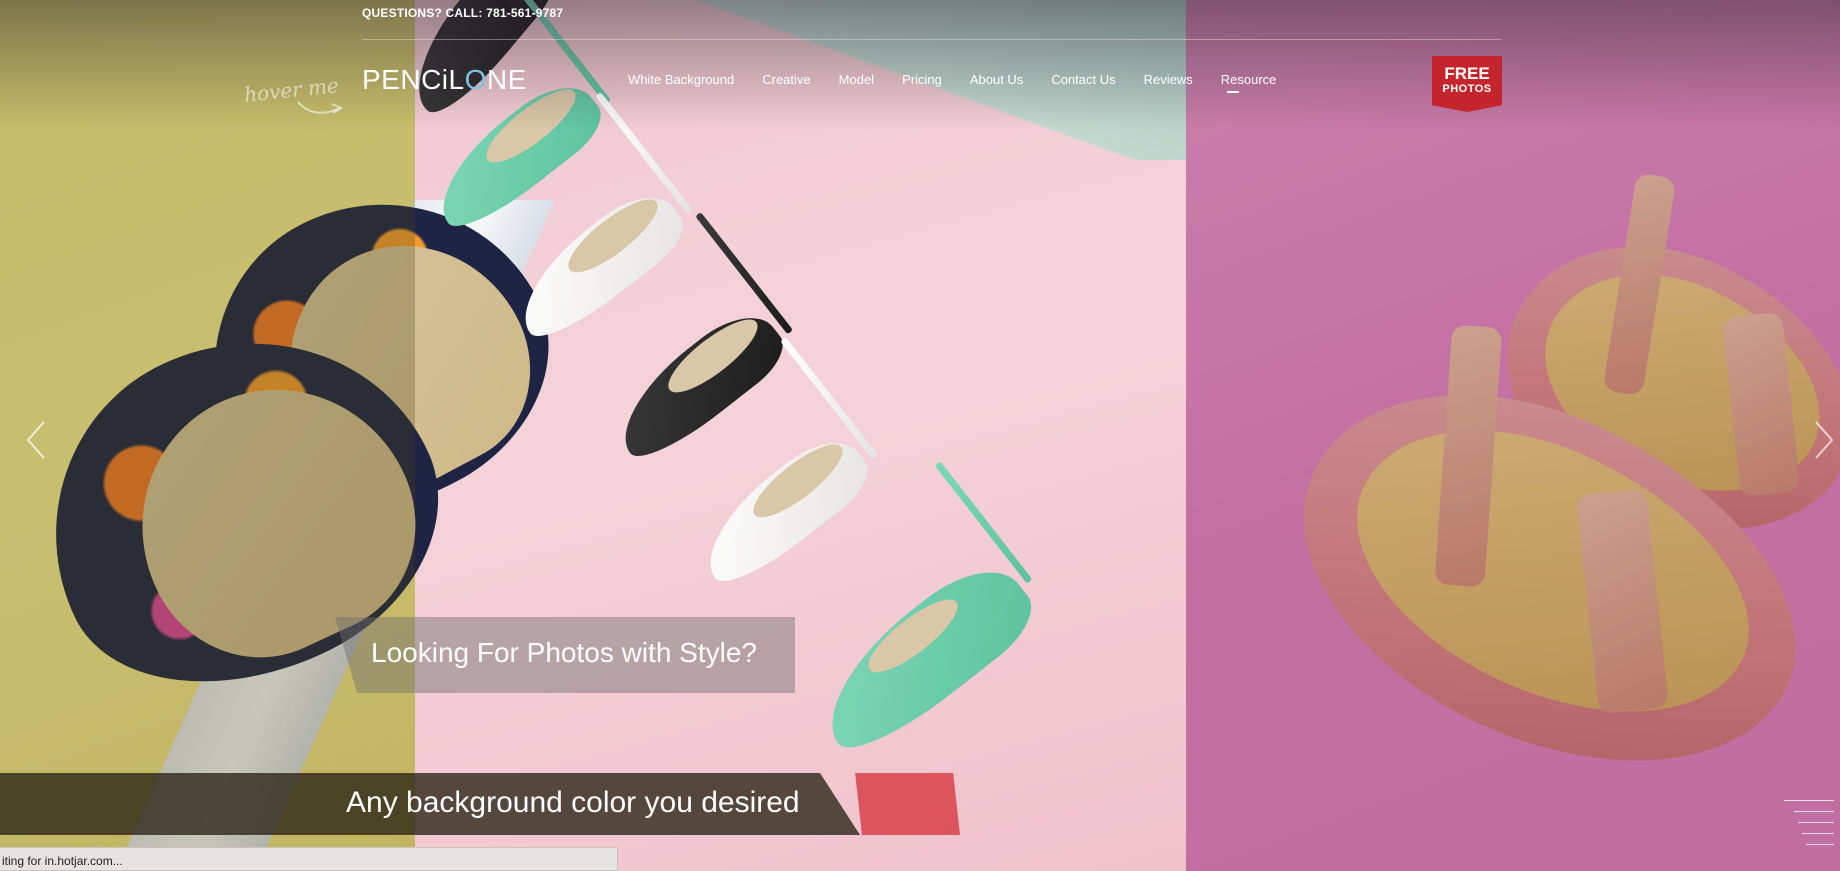 Image resolution: width=1840 pixels, height=871 pixels. I want to click on slider-prev-arrow-icon, so click(36, 440).